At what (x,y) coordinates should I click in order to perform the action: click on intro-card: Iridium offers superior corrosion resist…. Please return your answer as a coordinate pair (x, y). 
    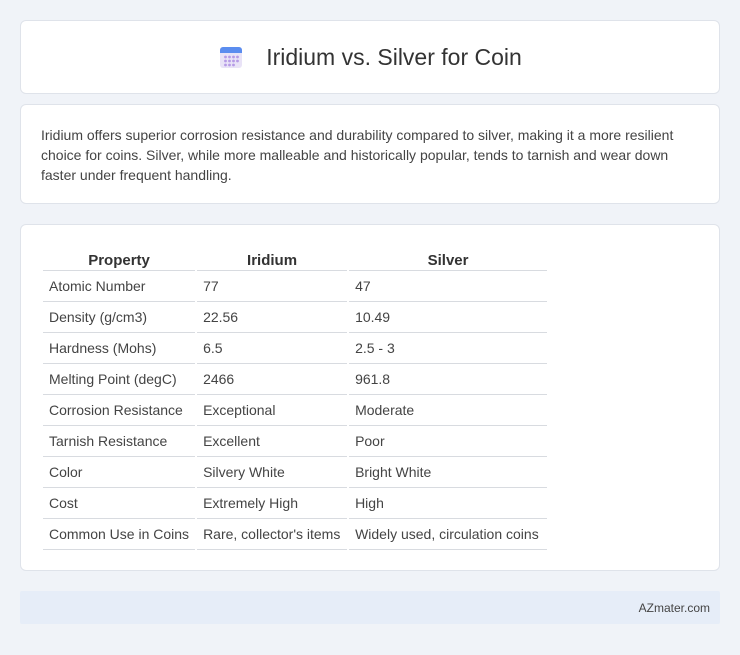
    Looking at the image, I should click on (370, 154).